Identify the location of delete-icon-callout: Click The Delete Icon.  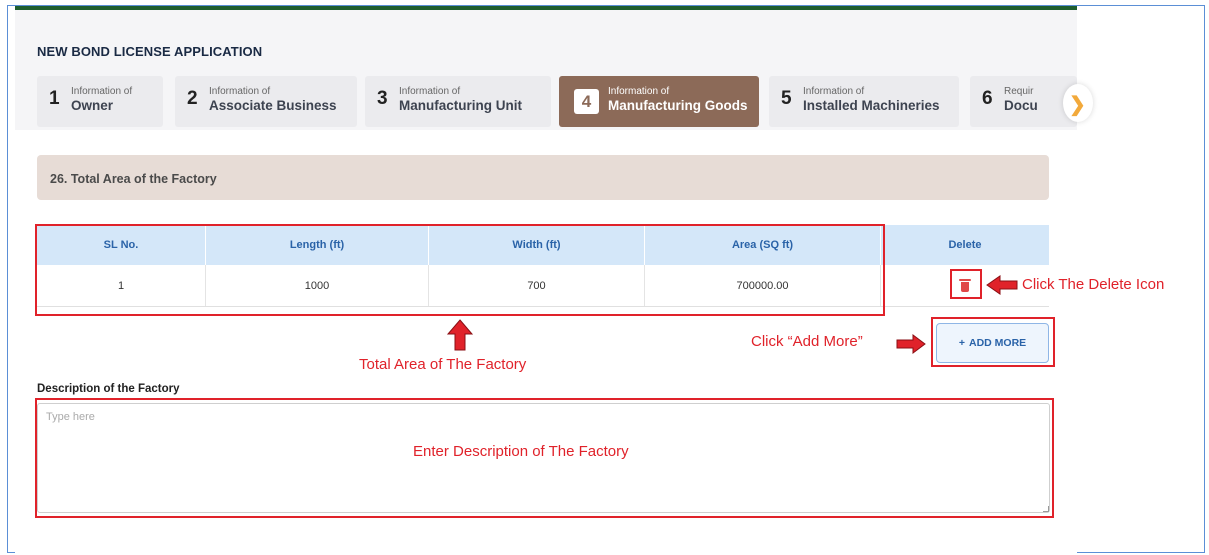
(1093, 284).